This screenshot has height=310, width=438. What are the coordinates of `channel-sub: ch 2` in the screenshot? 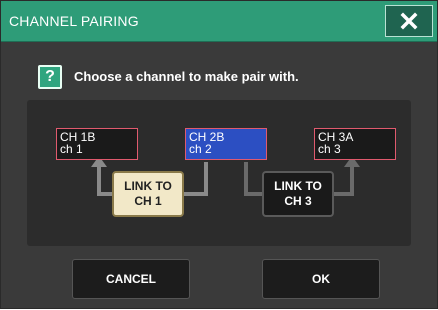 It's located at (200, 149).